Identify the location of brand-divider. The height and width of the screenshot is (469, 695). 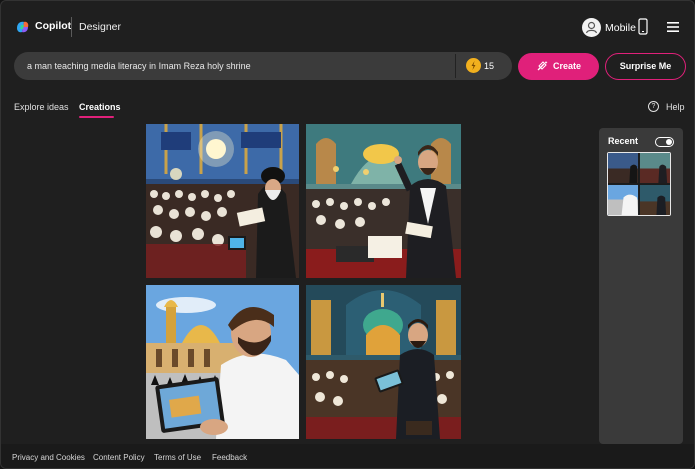
(71, 27).